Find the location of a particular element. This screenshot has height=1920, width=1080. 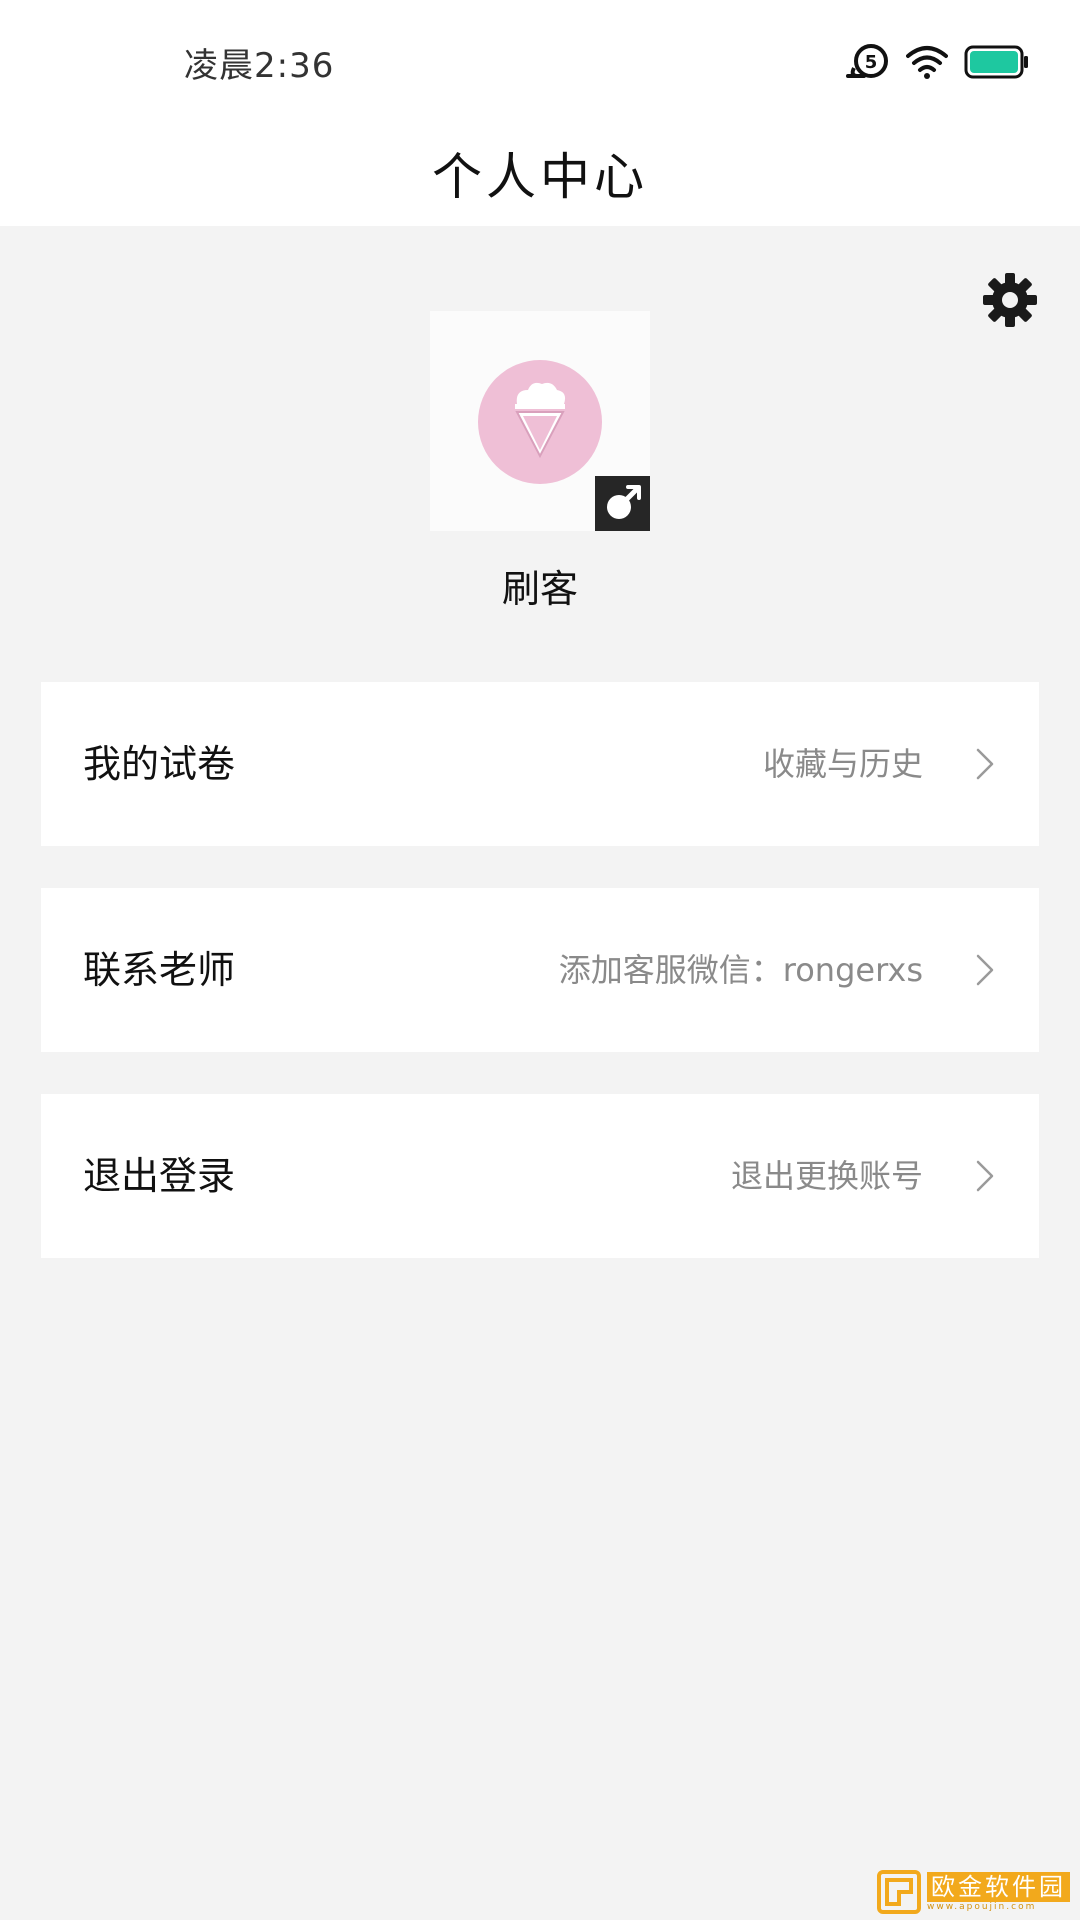

gear-icon is located at coordinates (1010, 300).